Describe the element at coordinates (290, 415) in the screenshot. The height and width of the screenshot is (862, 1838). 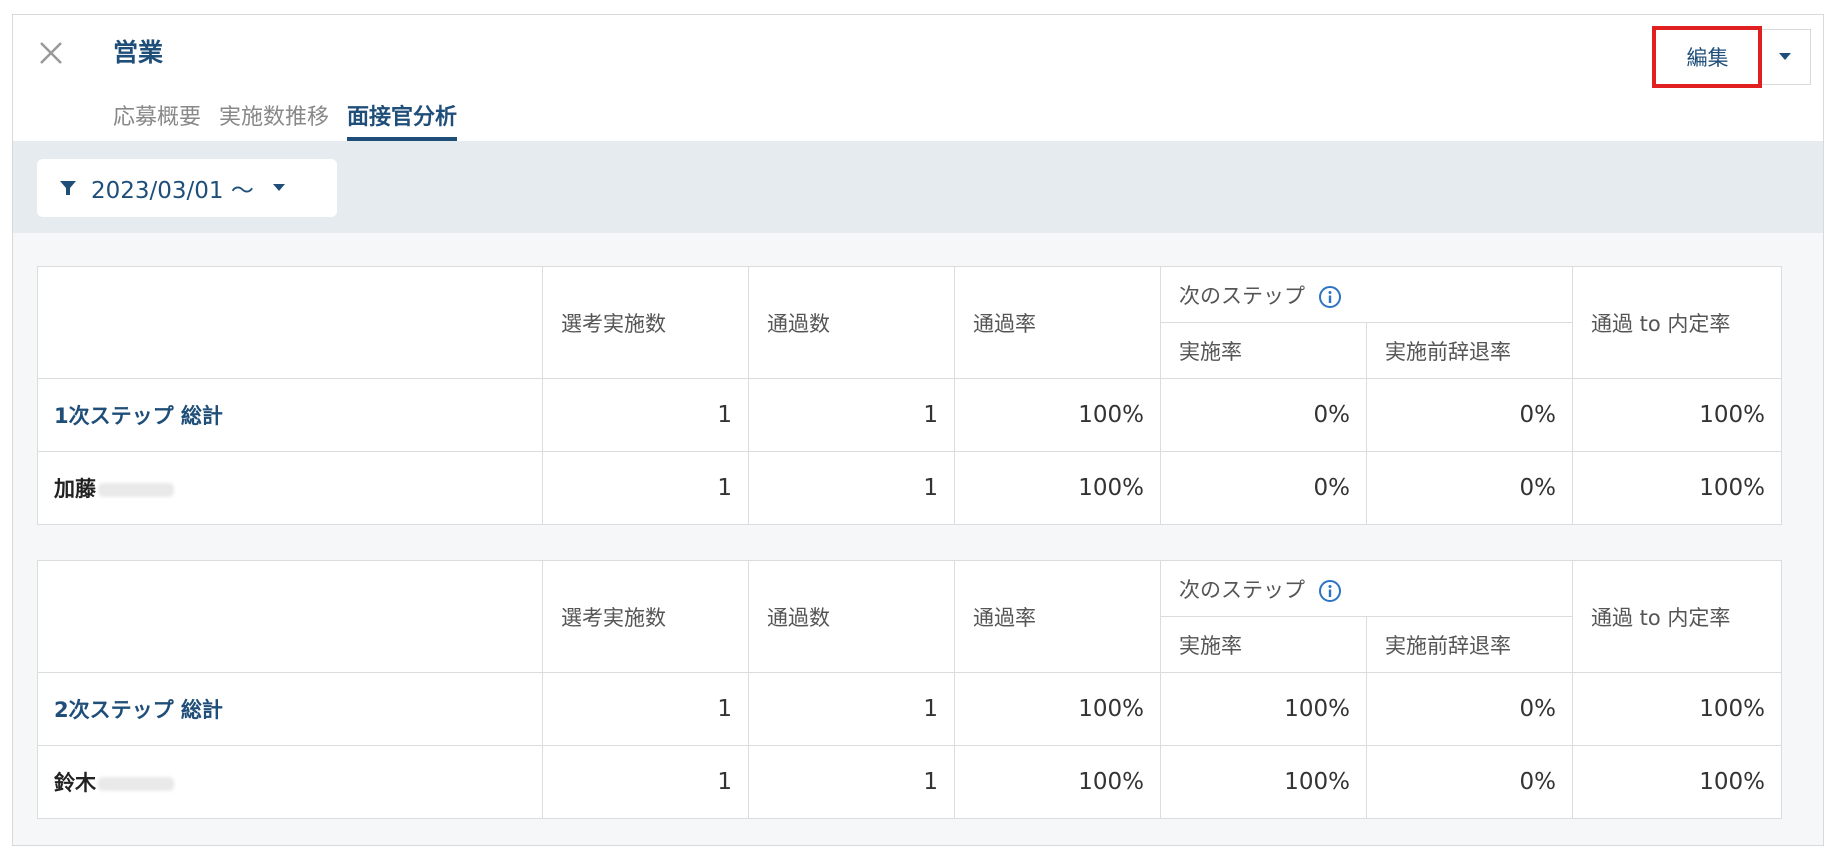
I see `row-label-total: 1次ステップ 総計` at that location.